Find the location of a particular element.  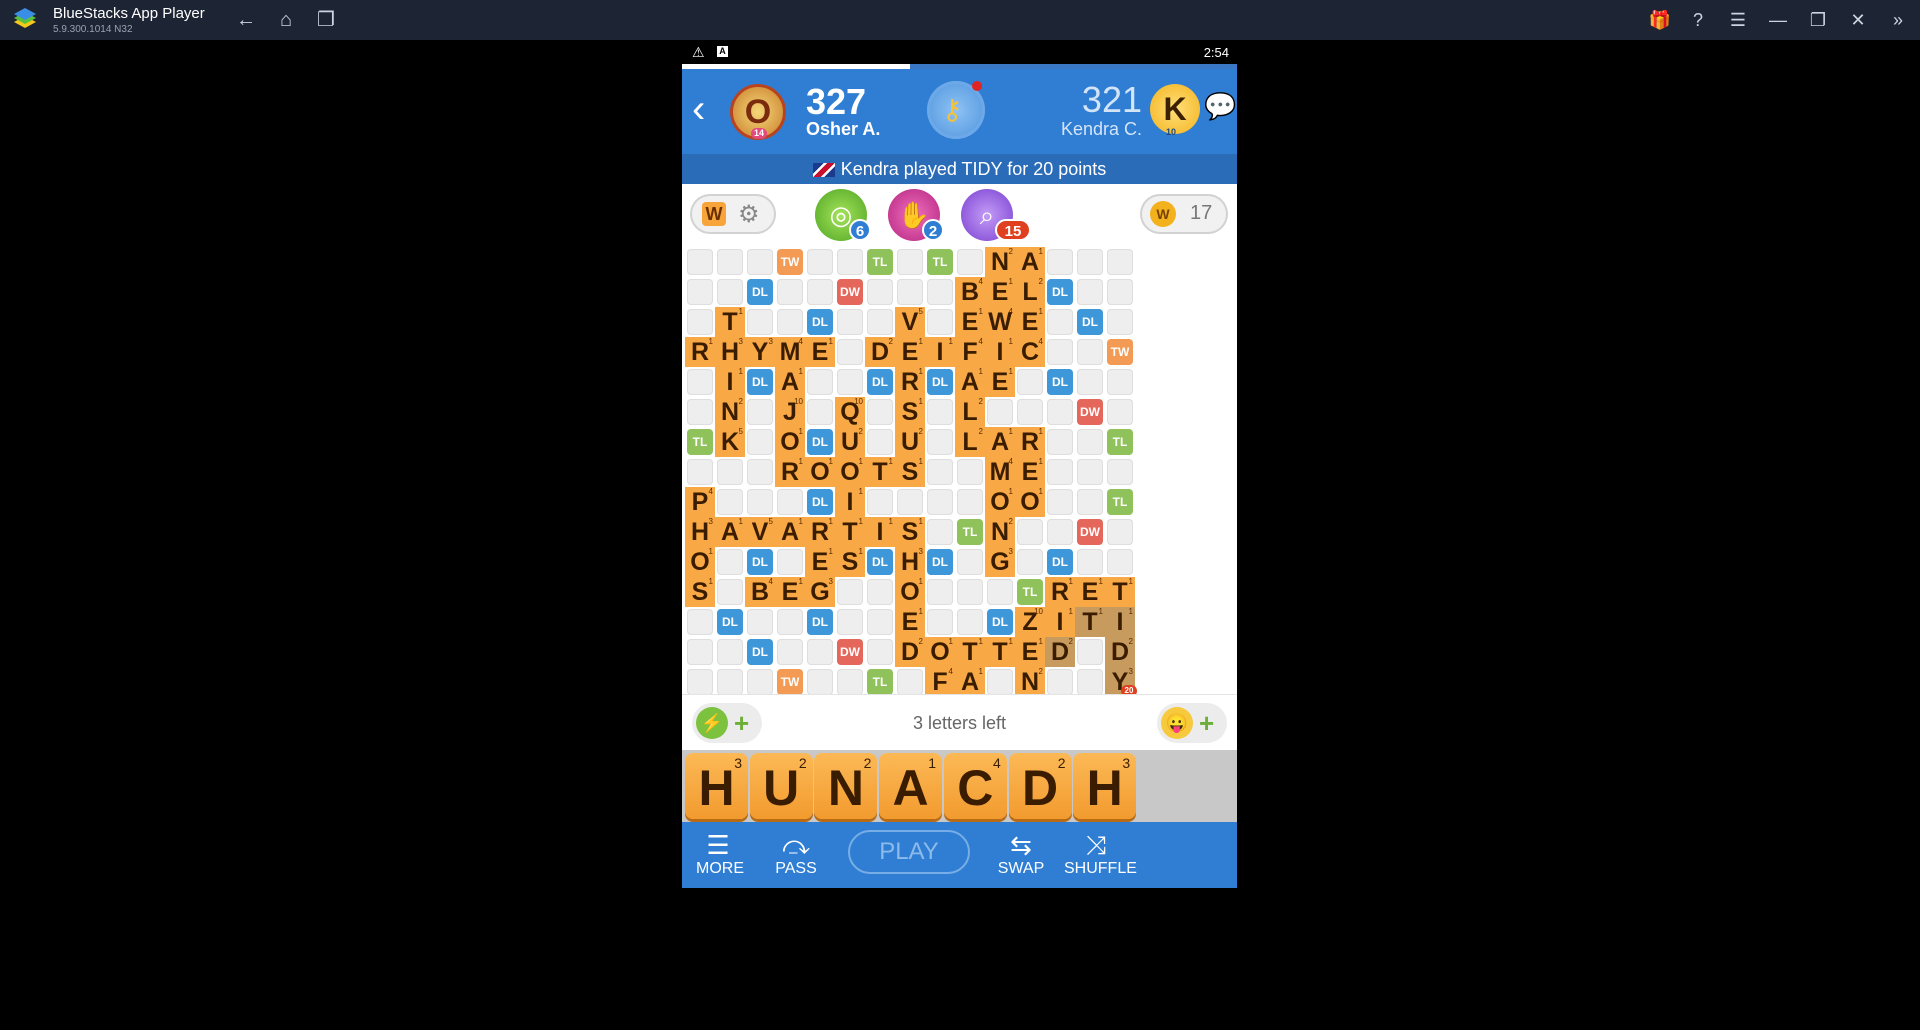

swap-boost-button: ✋ 2 is located at coordinates (916, 215).